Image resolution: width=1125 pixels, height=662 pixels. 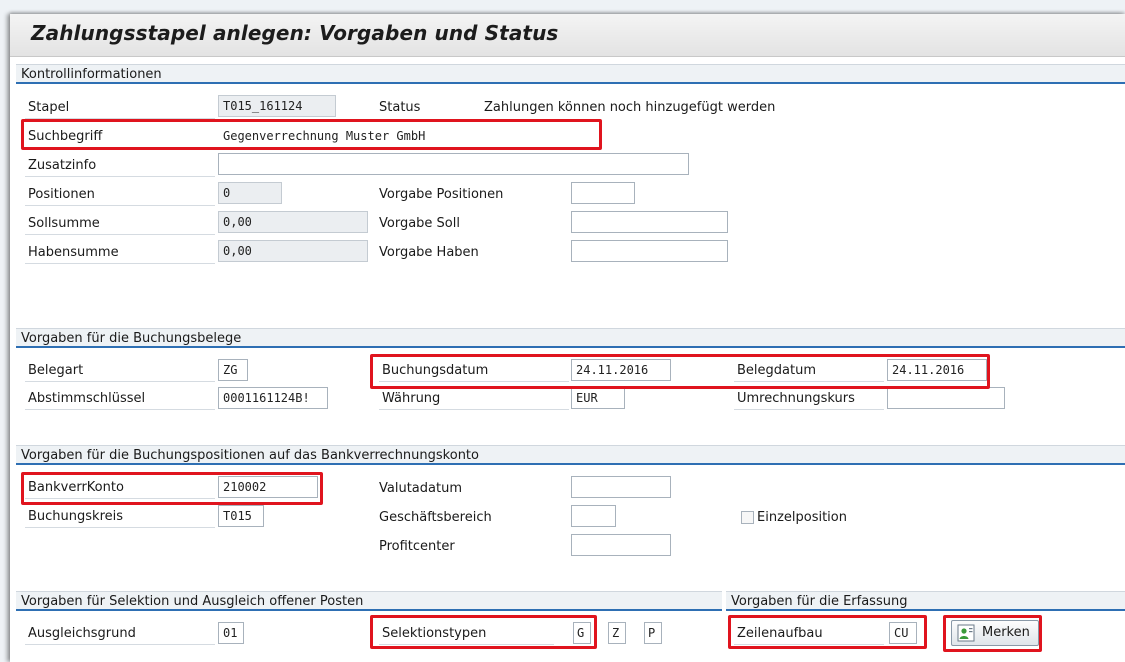 What do you see at coordinates (120, 634) in the screenshot?
I see `ausgleichsgrund-label: Ausgleichsgrund` at bounding box center [120, 634].